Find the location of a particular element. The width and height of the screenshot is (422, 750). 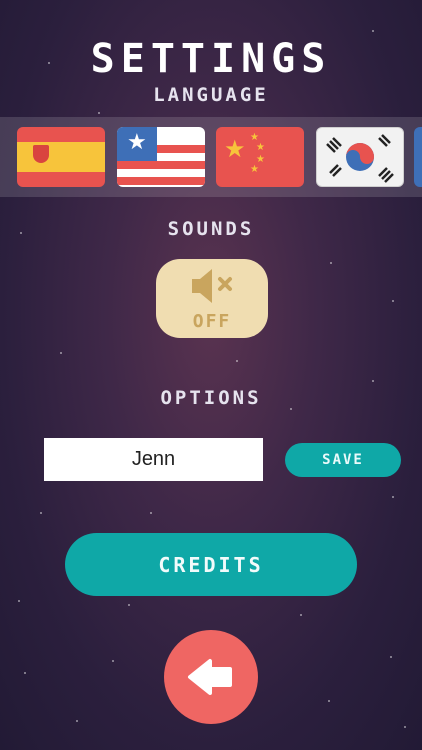

back-button is located at coordinates (211, 677).